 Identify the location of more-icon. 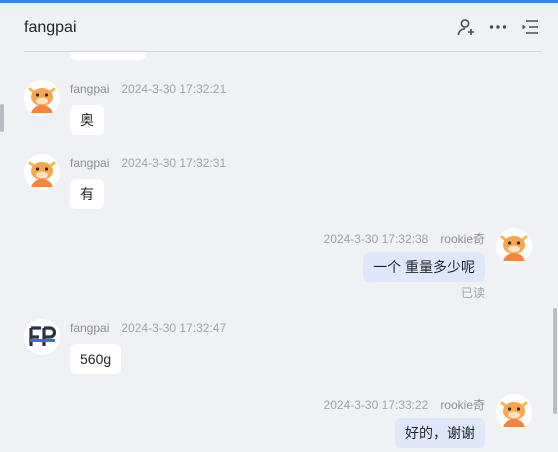
(498, 27).